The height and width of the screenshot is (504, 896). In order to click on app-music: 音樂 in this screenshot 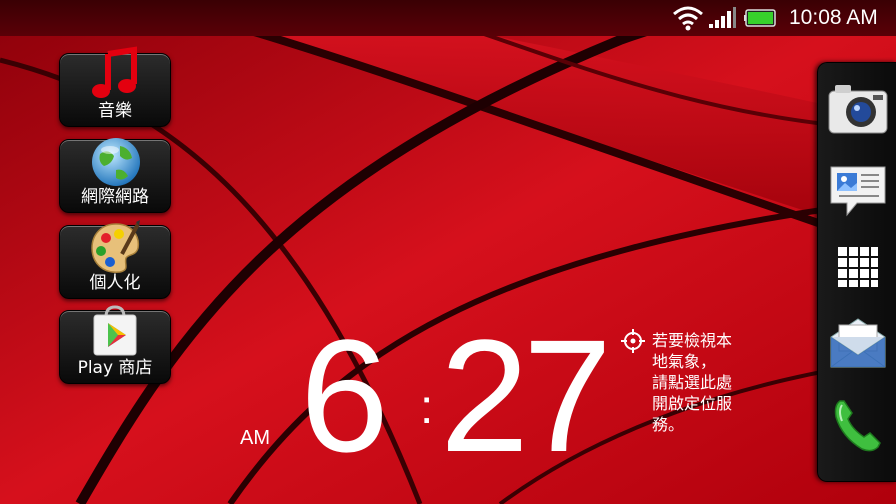, I will do `click(115, 86)`.